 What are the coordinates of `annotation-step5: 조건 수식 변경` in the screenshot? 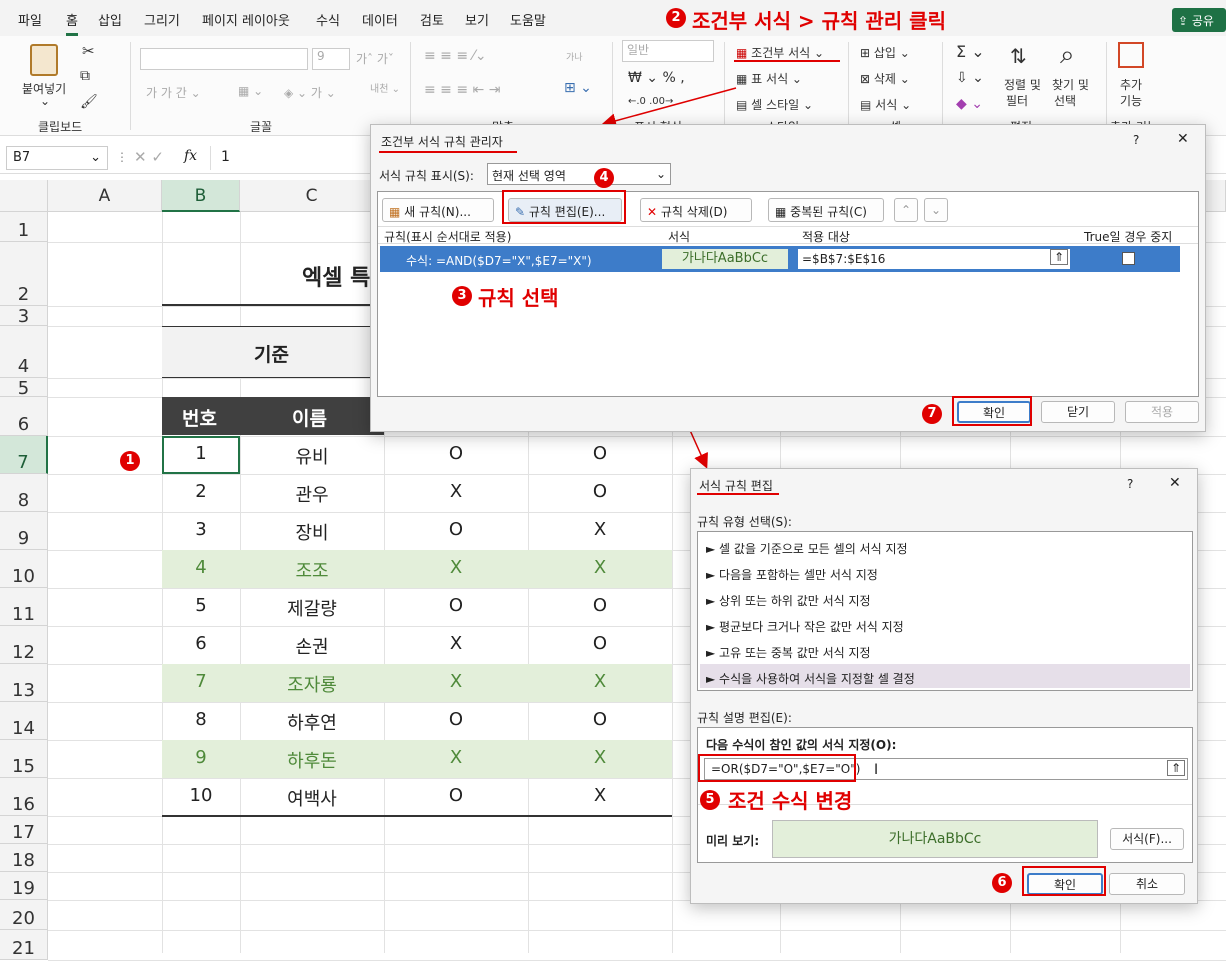 It's located at (790, 801).